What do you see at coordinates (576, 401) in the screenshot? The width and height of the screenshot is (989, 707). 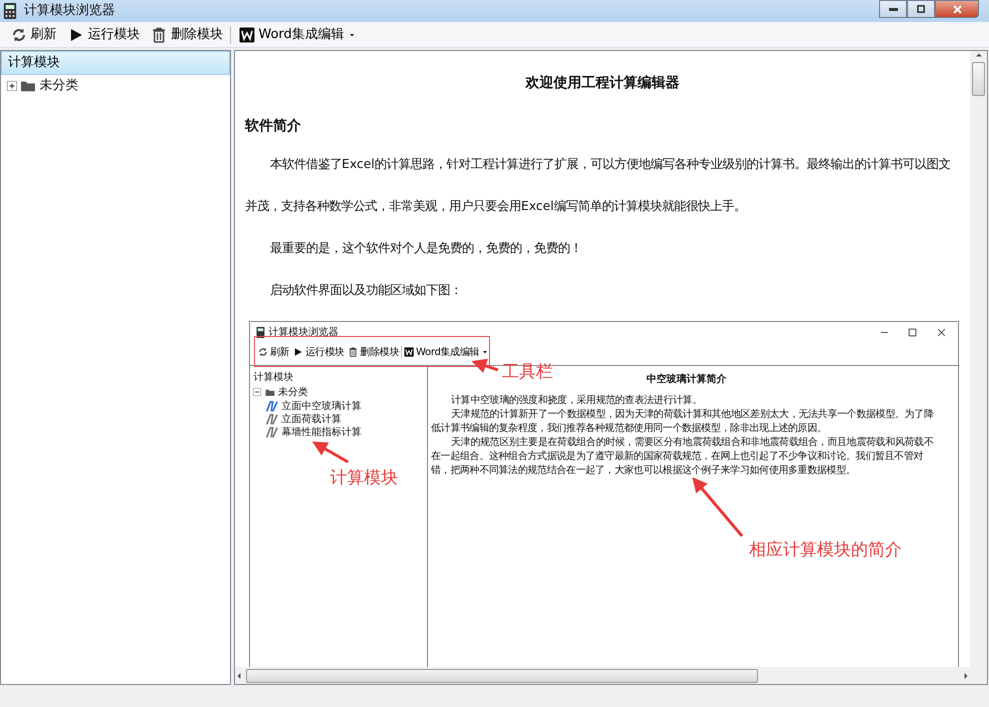 I see `paragraph: 计算中空玻璃的强度和挠度，采用规范的查表法进行计算。` at bounding box center [576, 401].